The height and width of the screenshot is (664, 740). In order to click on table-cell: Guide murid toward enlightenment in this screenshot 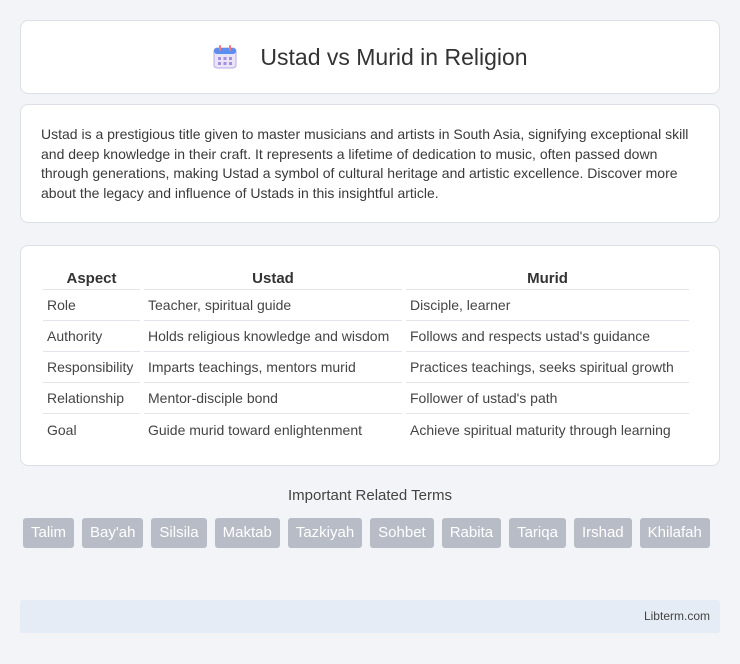, I will do `click(255, 429)`.